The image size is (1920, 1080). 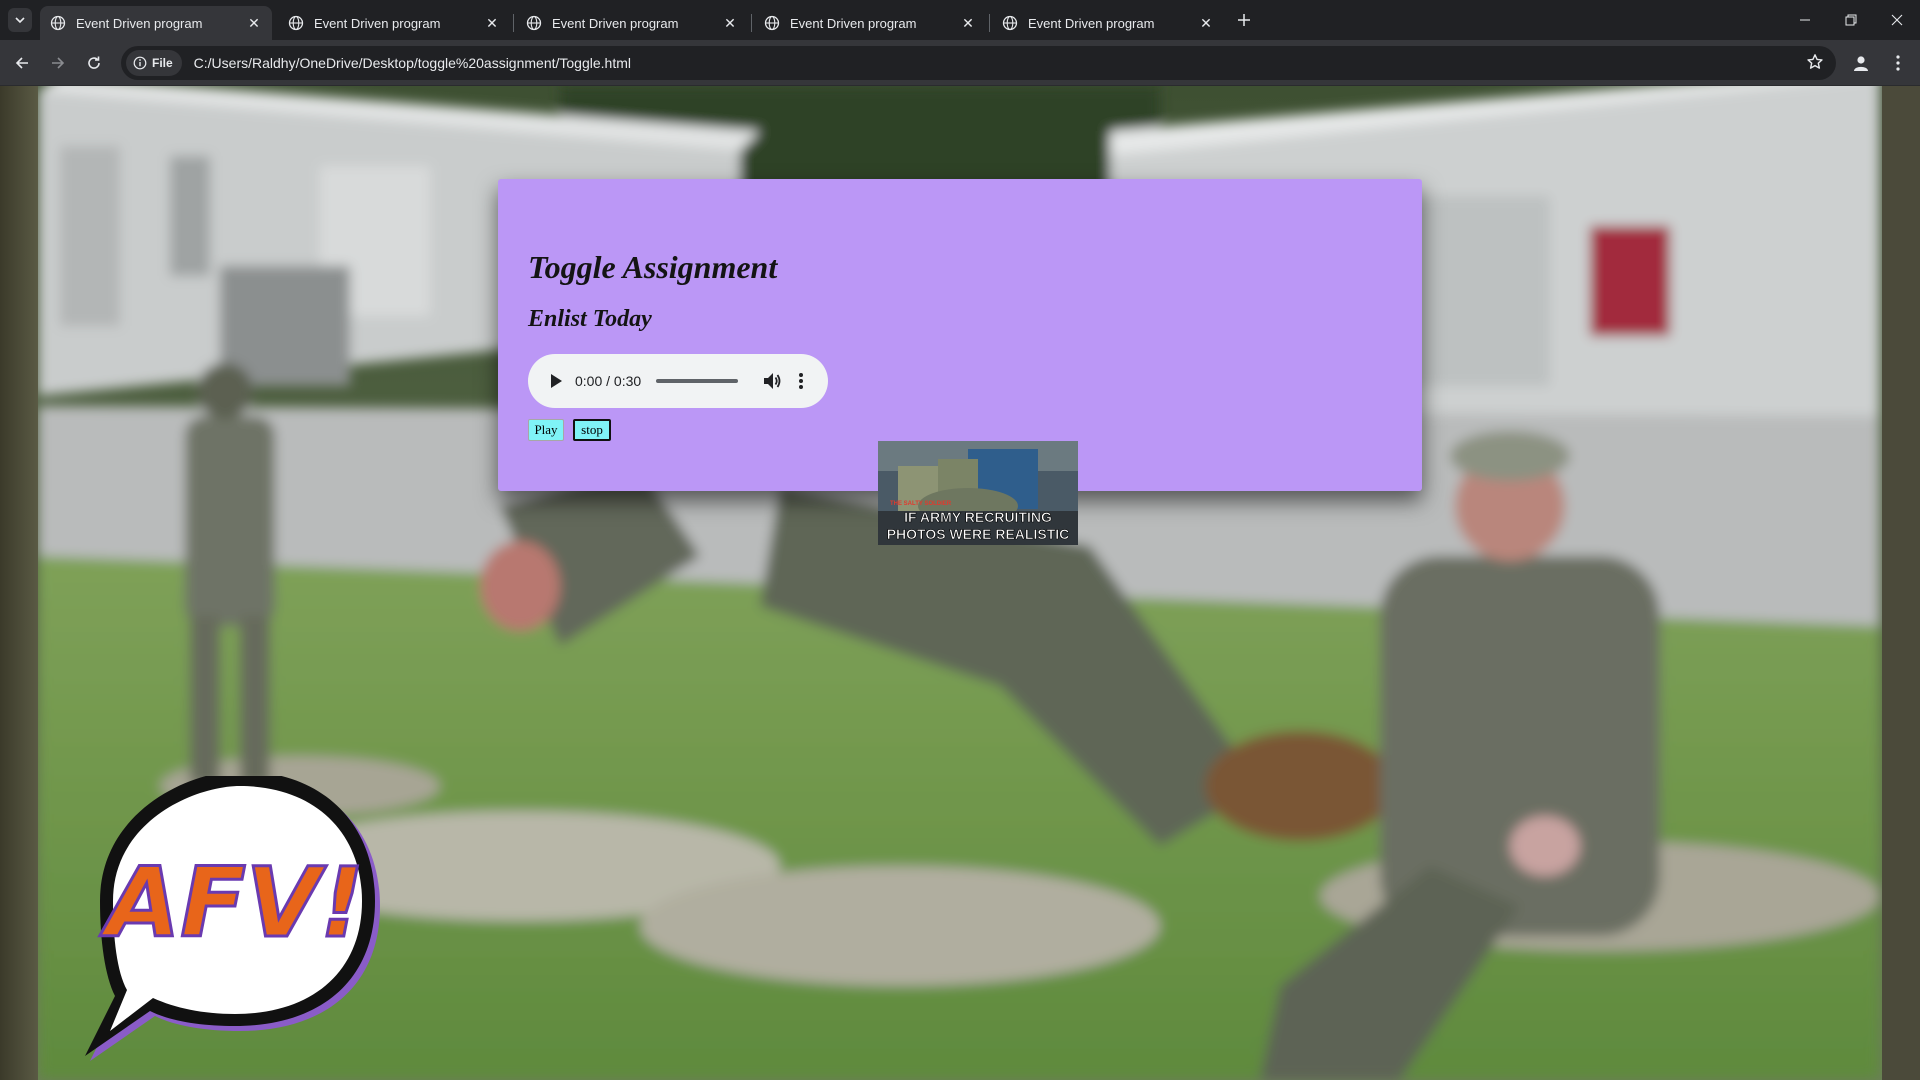 I want to click on close-window-button, so click(x=1897, y=20).